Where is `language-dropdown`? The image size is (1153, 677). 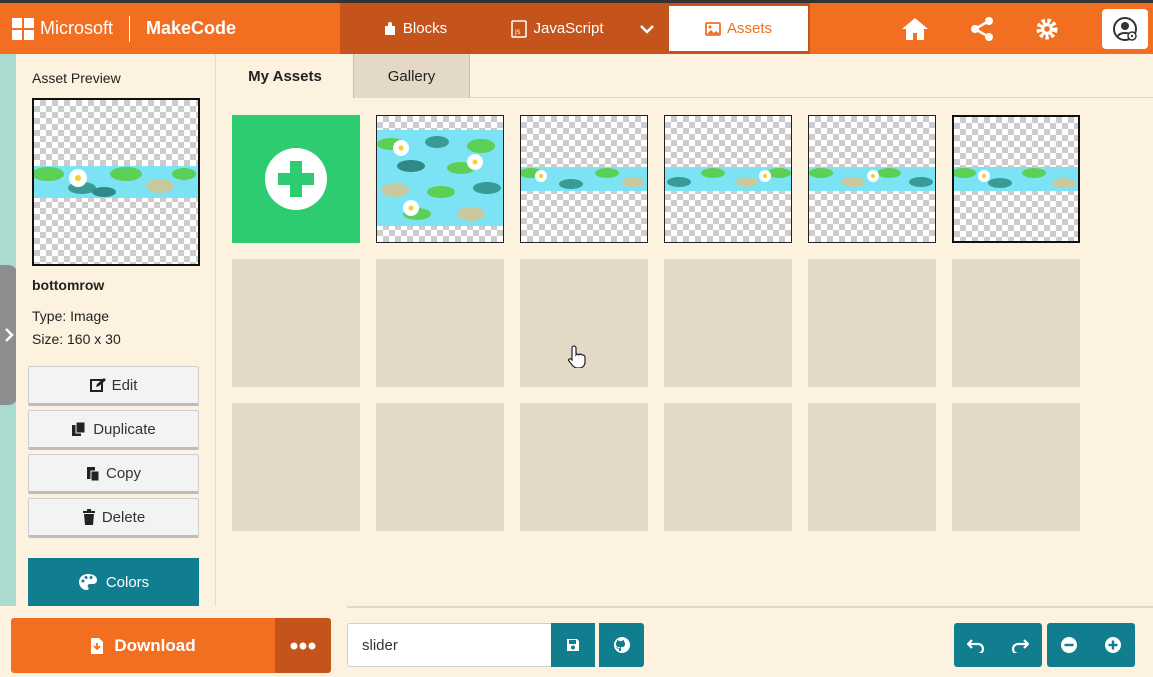 language-dropdown is located at coordinates (647, 28).